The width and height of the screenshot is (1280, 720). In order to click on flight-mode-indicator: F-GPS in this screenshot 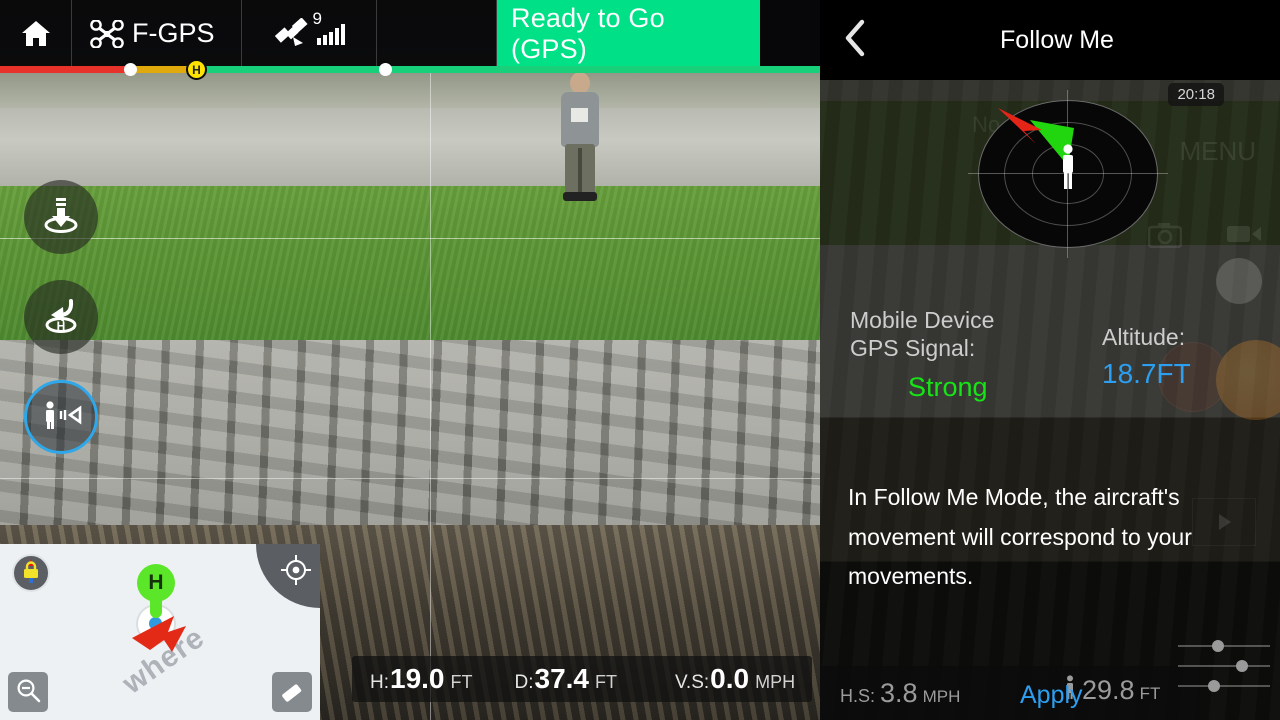, I will do `click(157, 33)`.